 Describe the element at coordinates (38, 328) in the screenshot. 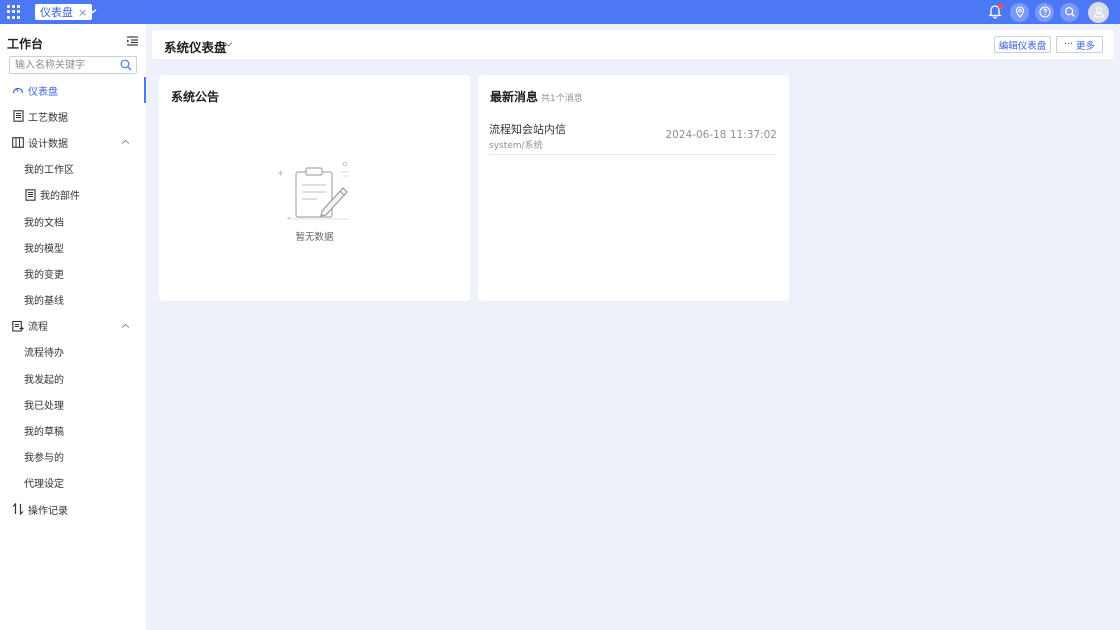

I see `sidebar-item-label: 流程` at that location.